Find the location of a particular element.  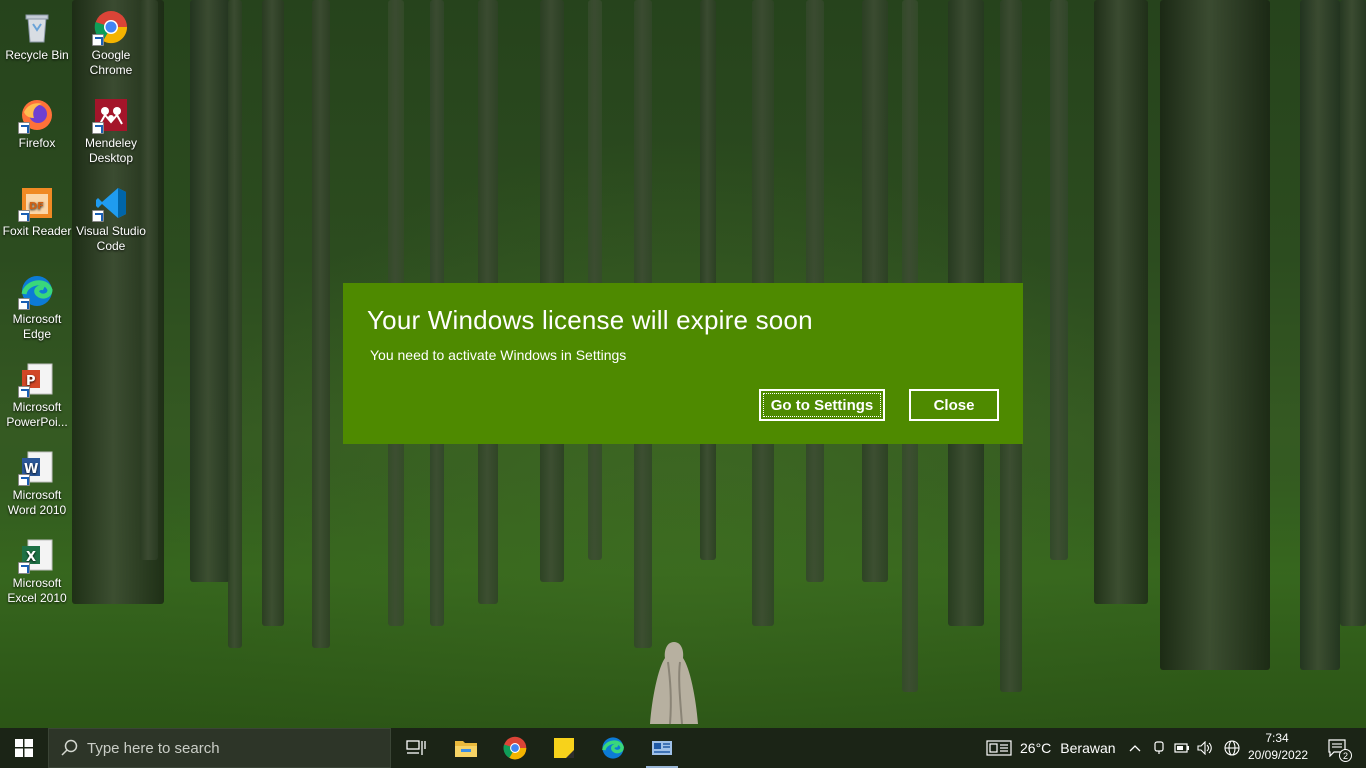

meet-now-icon is located at coordinates (1159, 747).